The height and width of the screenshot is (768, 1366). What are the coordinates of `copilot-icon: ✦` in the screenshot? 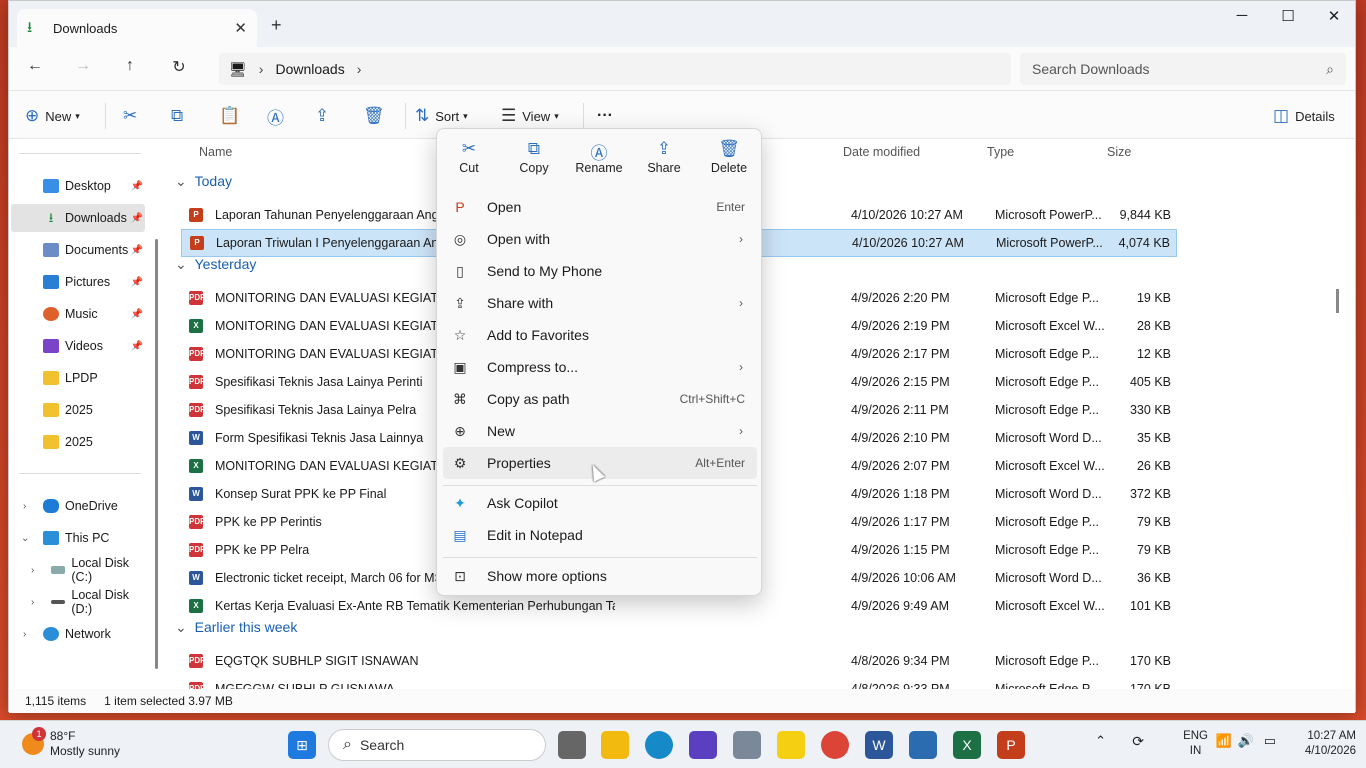 It's located at (460, 503).